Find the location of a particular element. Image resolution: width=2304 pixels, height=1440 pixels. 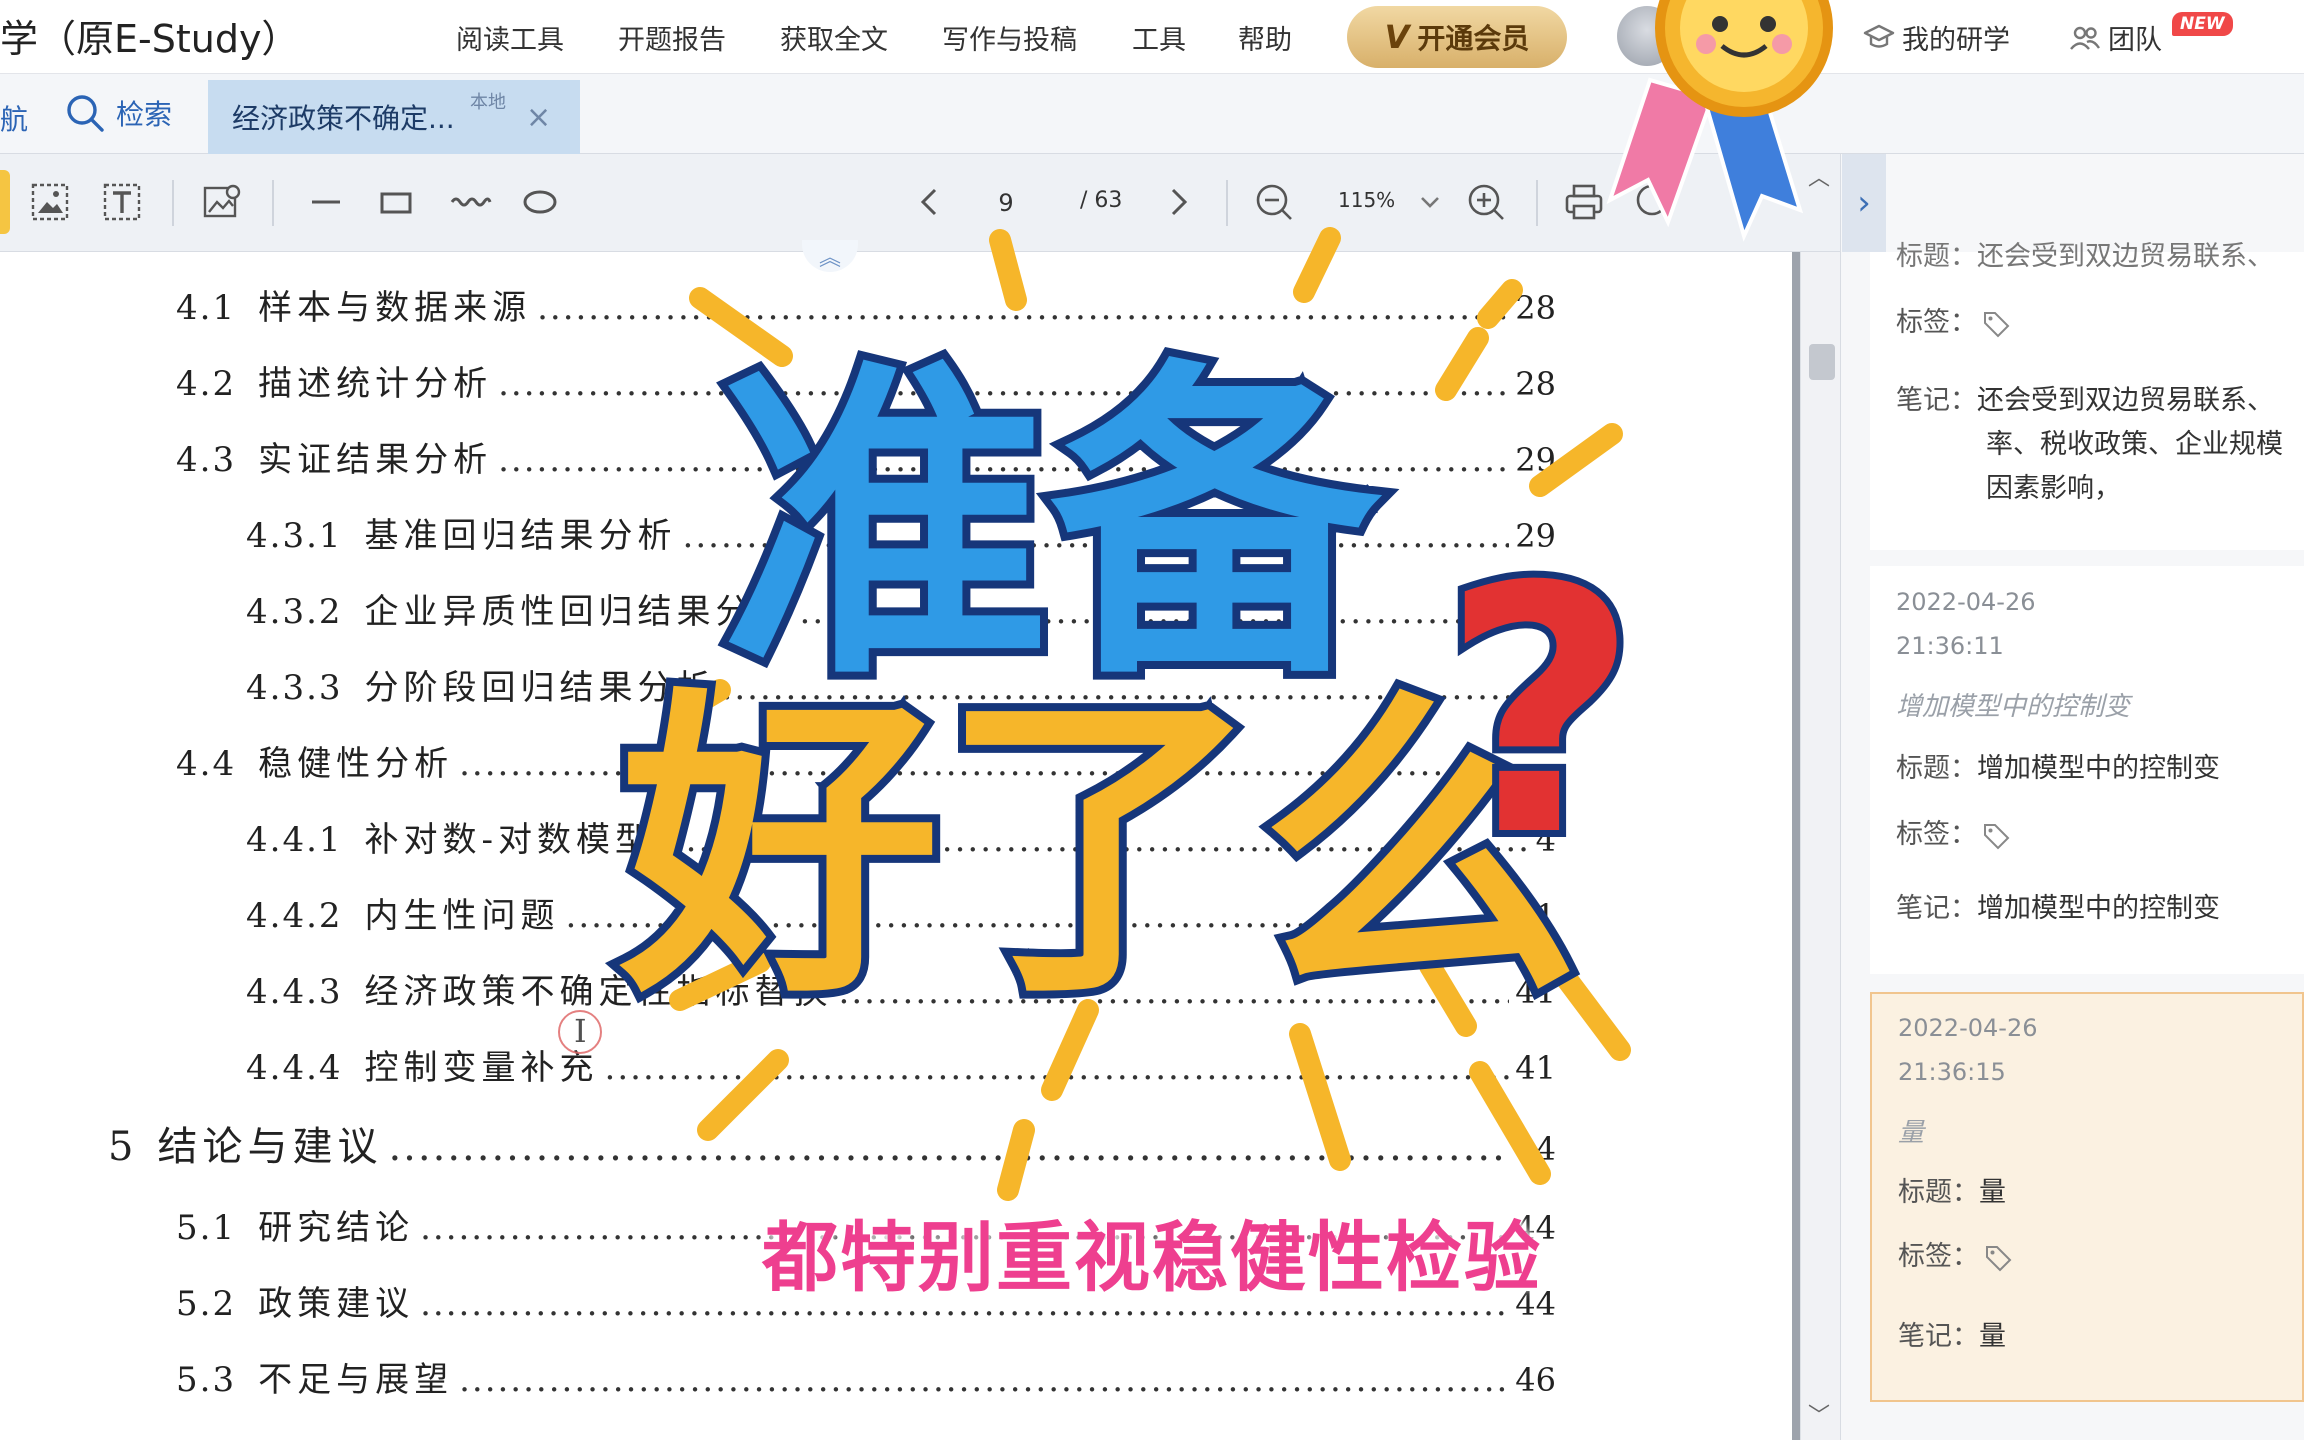

team-icon is located at coordinates (2085, 38).